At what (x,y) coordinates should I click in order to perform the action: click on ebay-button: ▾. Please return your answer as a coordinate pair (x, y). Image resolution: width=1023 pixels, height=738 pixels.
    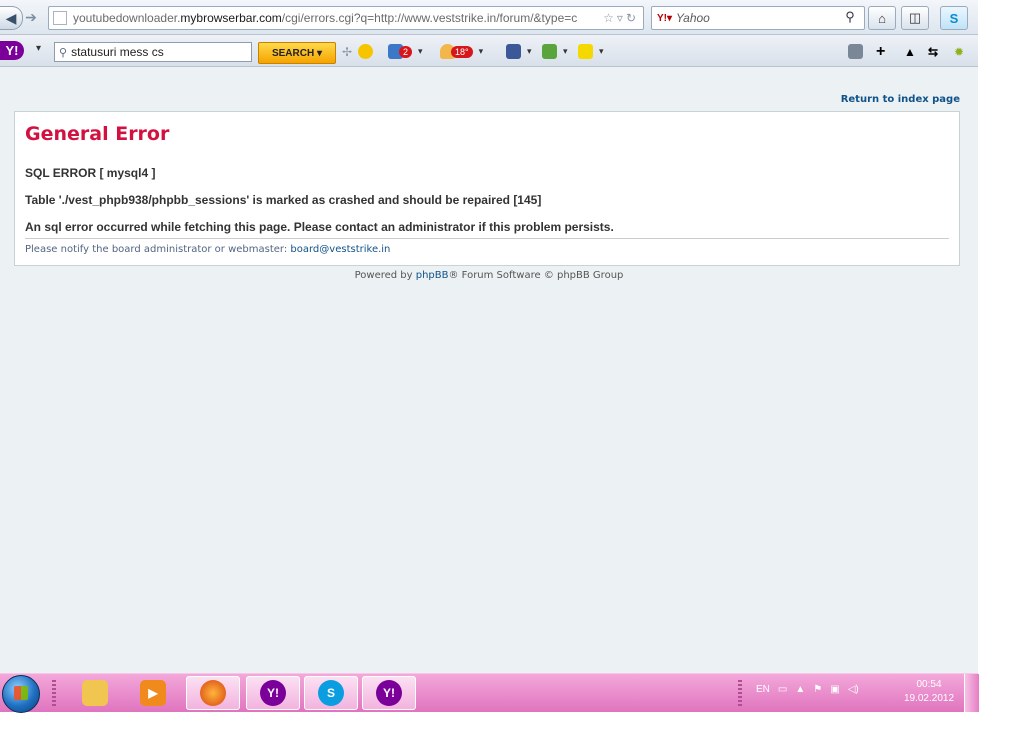
    Looking at the image, I should click on (591, 51).